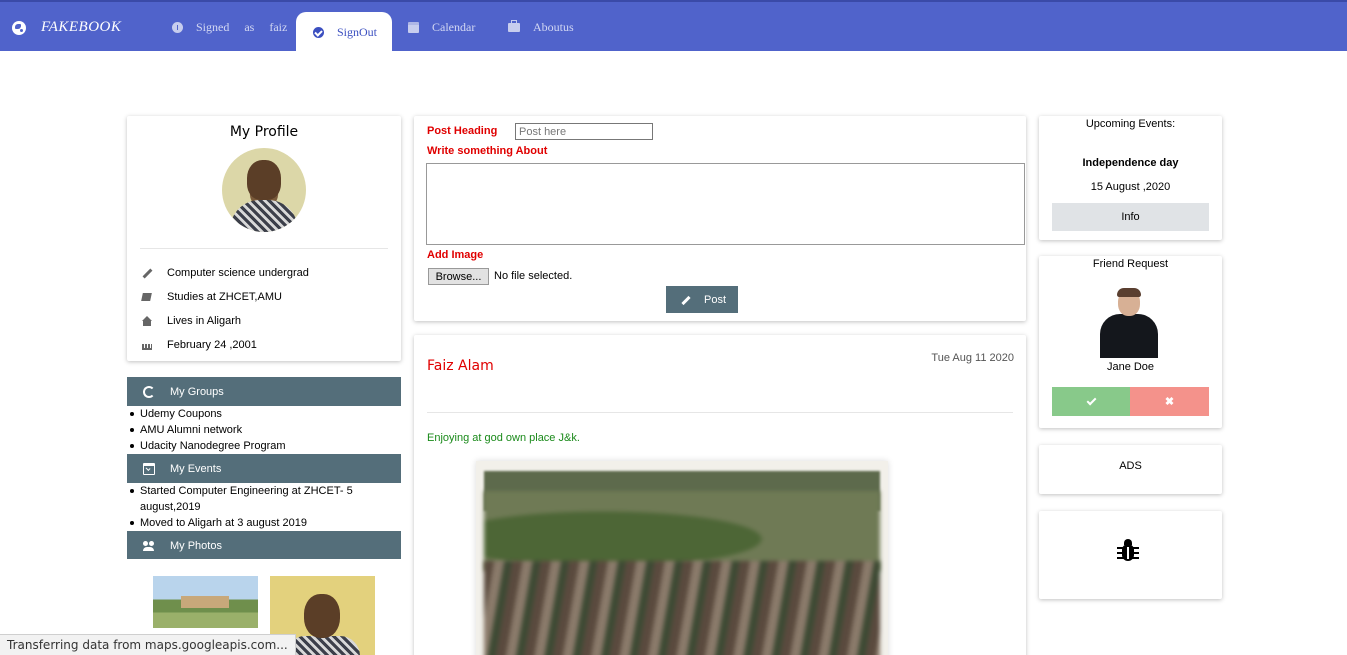 The width and height of the screenshot is (1347, 655). What do you see at coordinates (1130, 367) in the screenshot?
I see `friend-name: Jane Doe` at bounding box center [1130, 367].